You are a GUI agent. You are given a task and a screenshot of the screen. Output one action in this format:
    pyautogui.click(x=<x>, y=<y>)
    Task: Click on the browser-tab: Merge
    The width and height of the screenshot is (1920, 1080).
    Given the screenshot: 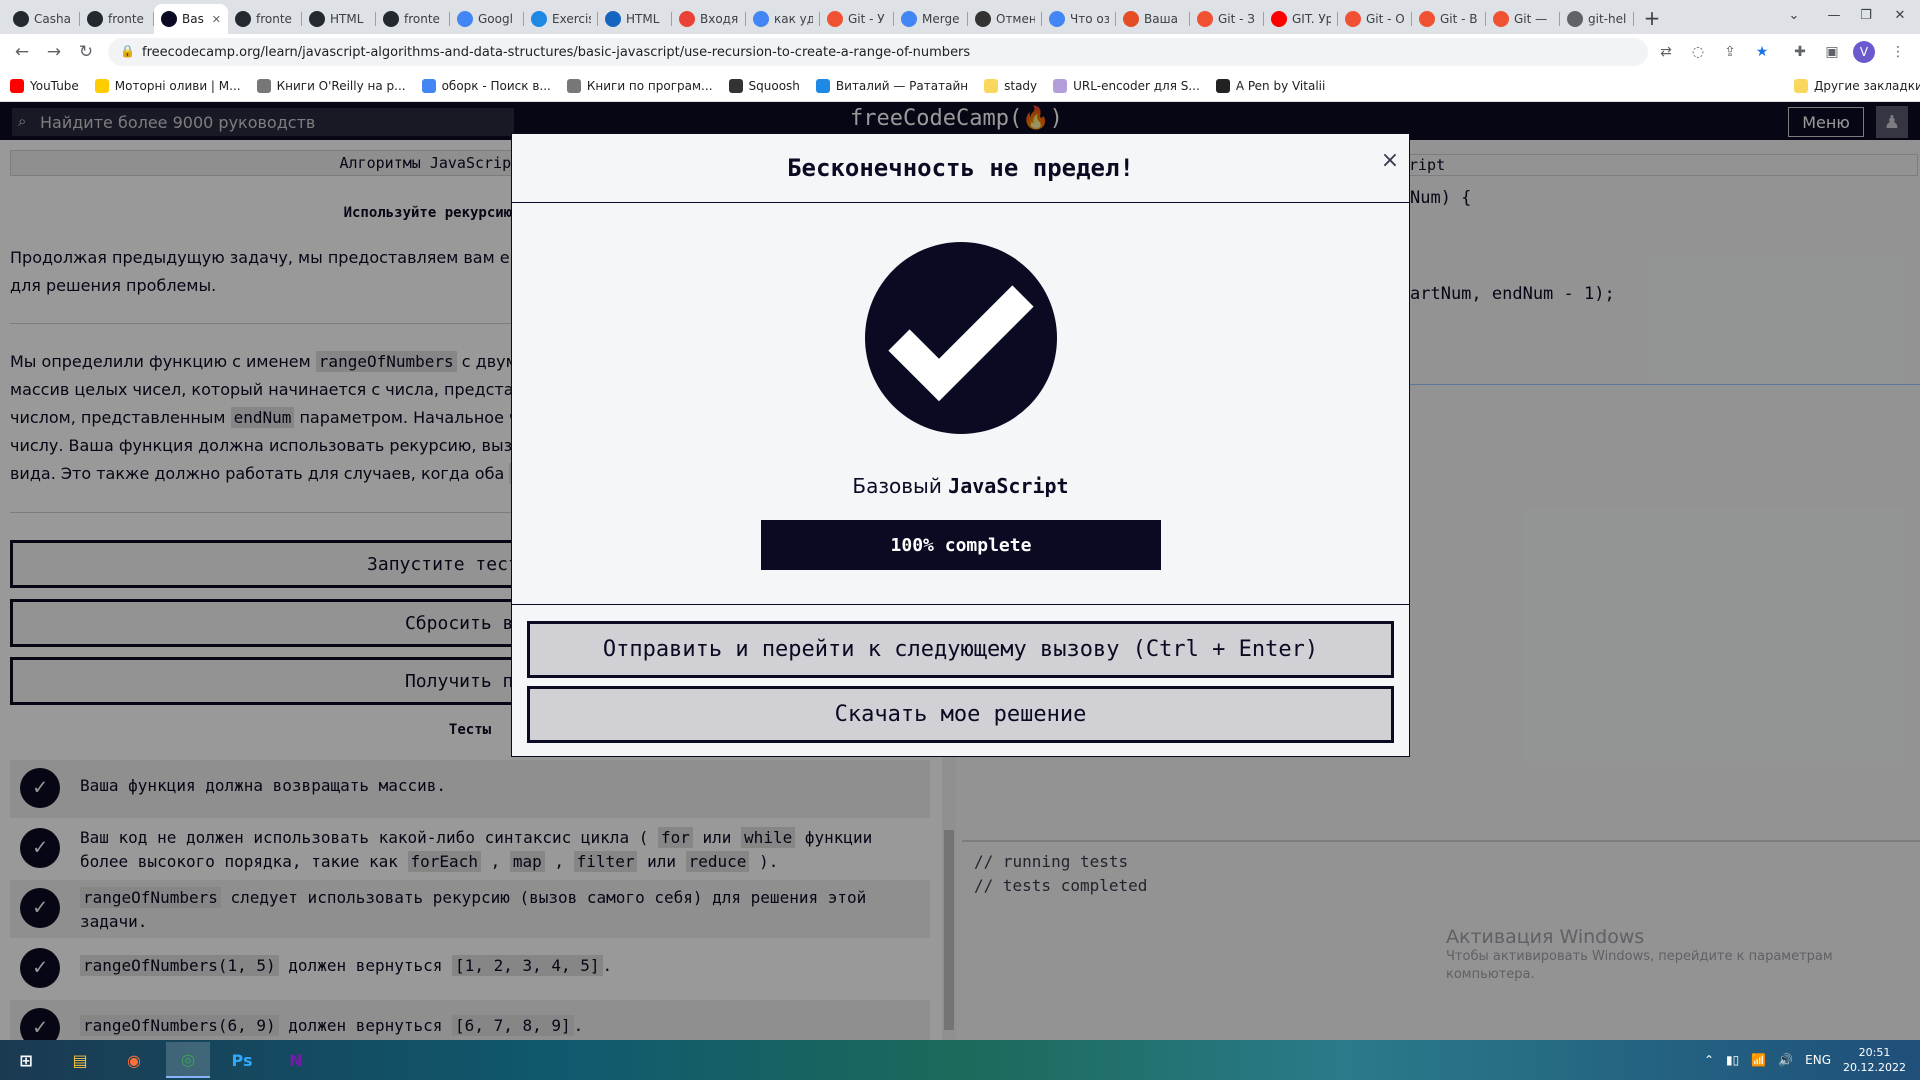 What is the action you would take?
    pyautogui.click(x=931, y=19)
    